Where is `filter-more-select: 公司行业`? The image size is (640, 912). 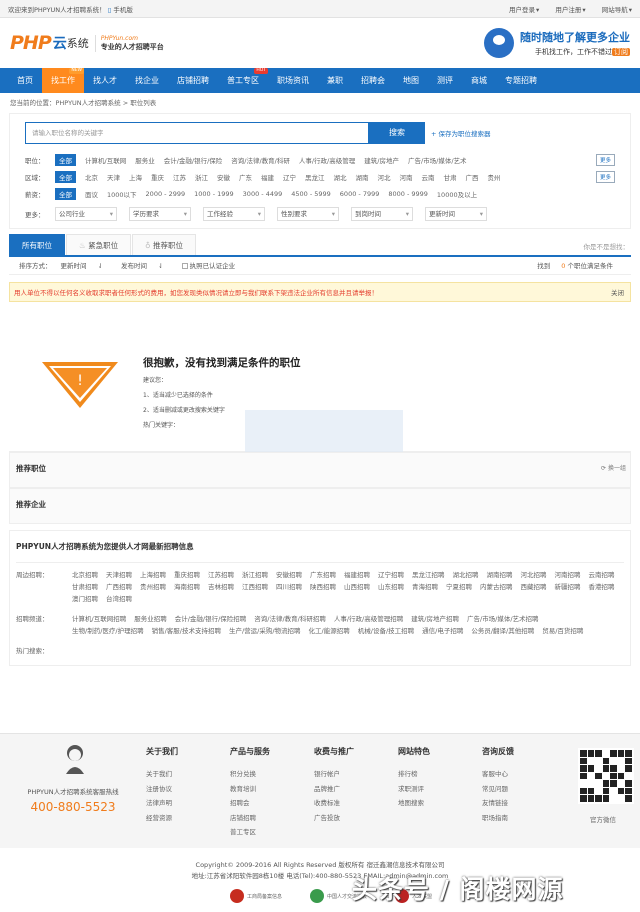
filter-more-select: 公司行业 is located at coordinates (86, 213).